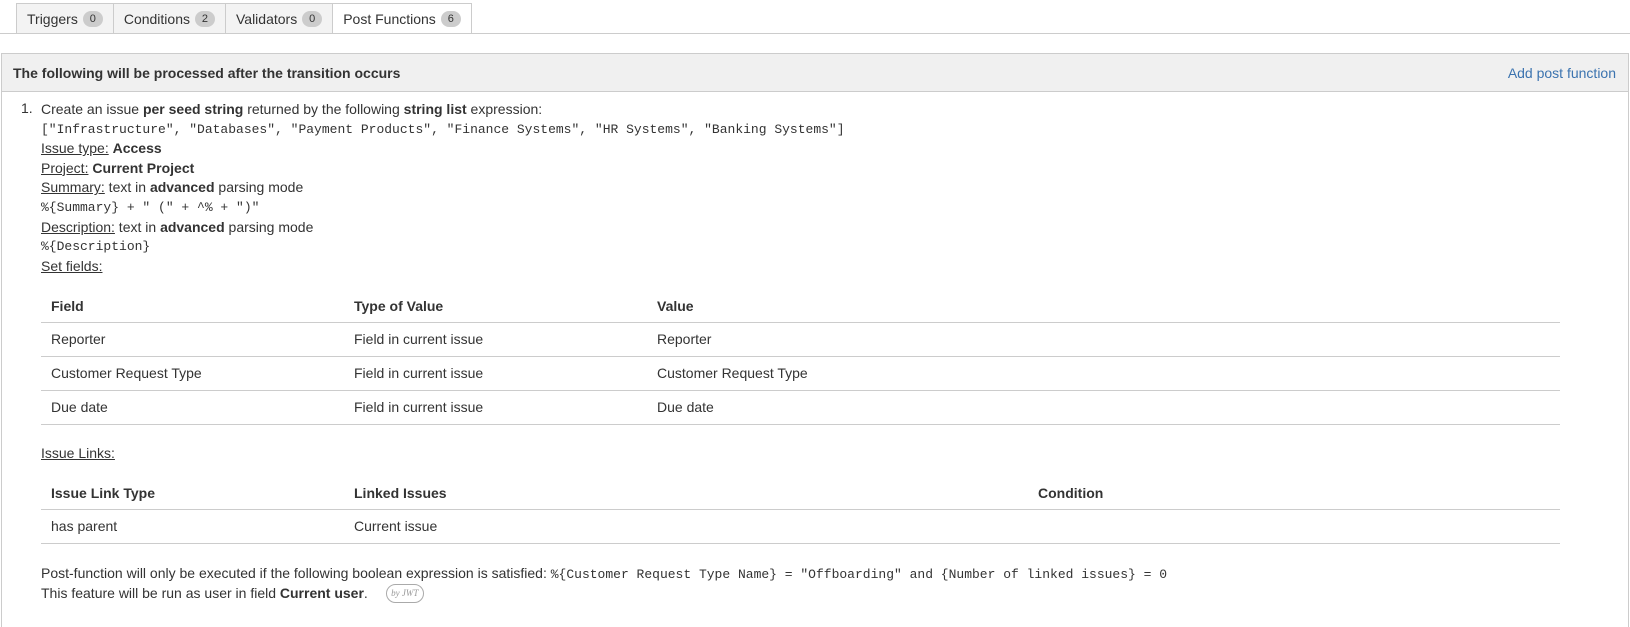 The width and height of the screenshot is (1630, 627). Describe the element at coordinates (365, 592) in the screenshot. I see `run-as-text: .` at that location.